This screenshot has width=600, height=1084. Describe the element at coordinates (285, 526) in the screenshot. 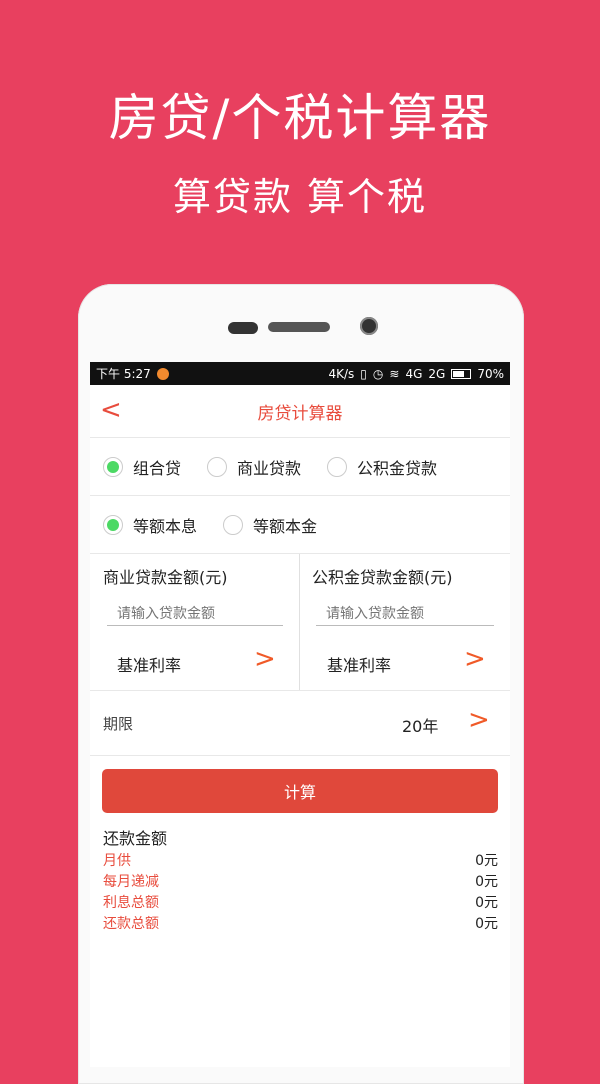

I see `radio-label: 等额本金` at that location.